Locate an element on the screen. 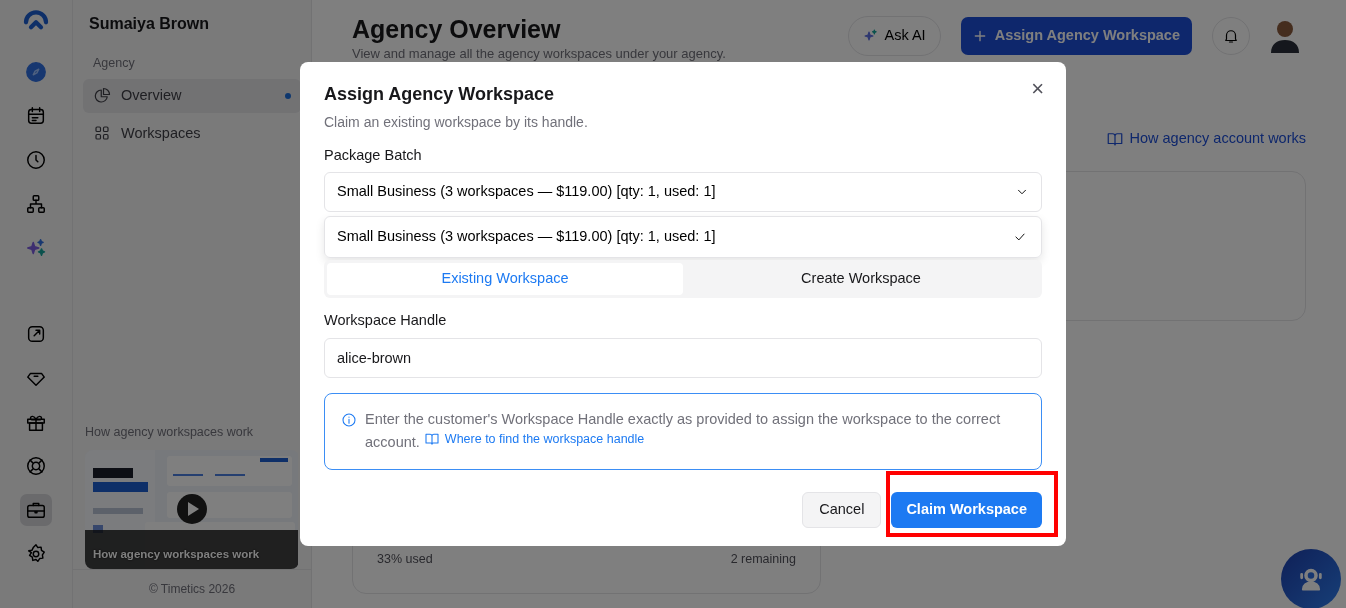  calendar-icon is located at coordinates (36, 116).